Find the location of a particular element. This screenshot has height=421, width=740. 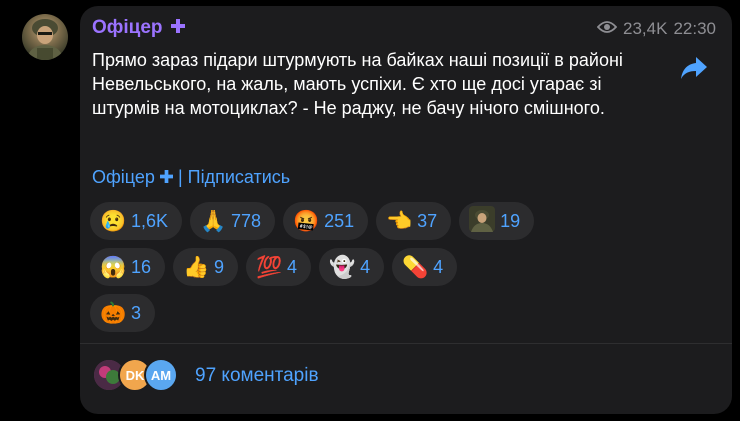

reaction-channel-avatar: 19 is located at coordinates (497, 221).